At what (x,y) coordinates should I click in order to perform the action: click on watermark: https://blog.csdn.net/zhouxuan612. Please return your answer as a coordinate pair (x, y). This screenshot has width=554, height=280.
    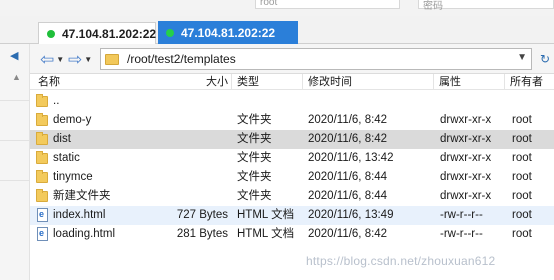
    Looking at the image, I should click on (401, 261).